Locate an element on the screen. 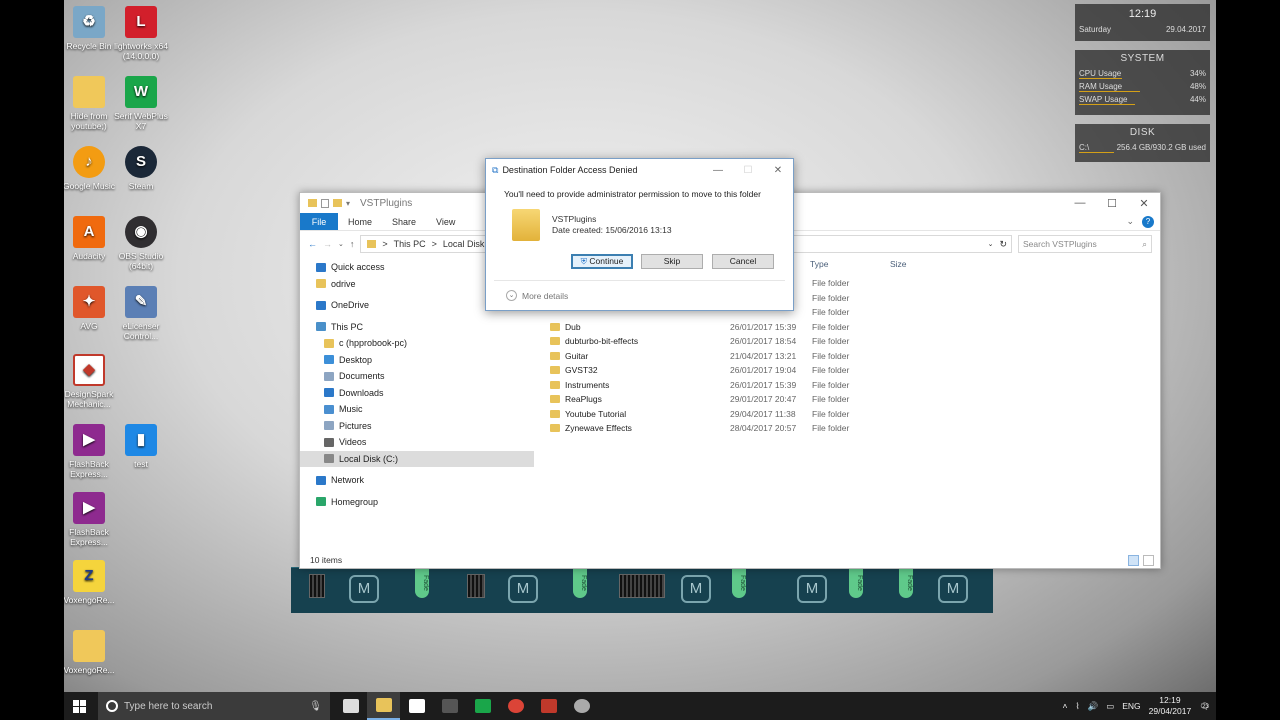 The image size is (1280, 720). file-row: GVST32 26/01/2017 19:04 File folder is located at coordinates (830, 370).